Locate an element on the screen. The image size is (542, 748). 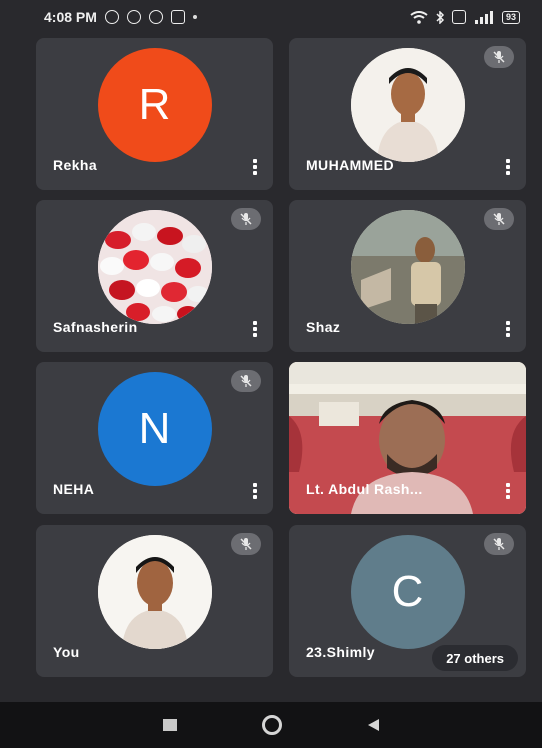
participant-tile: C 23.Shimly 27 others is located at coordinates (407, 601).